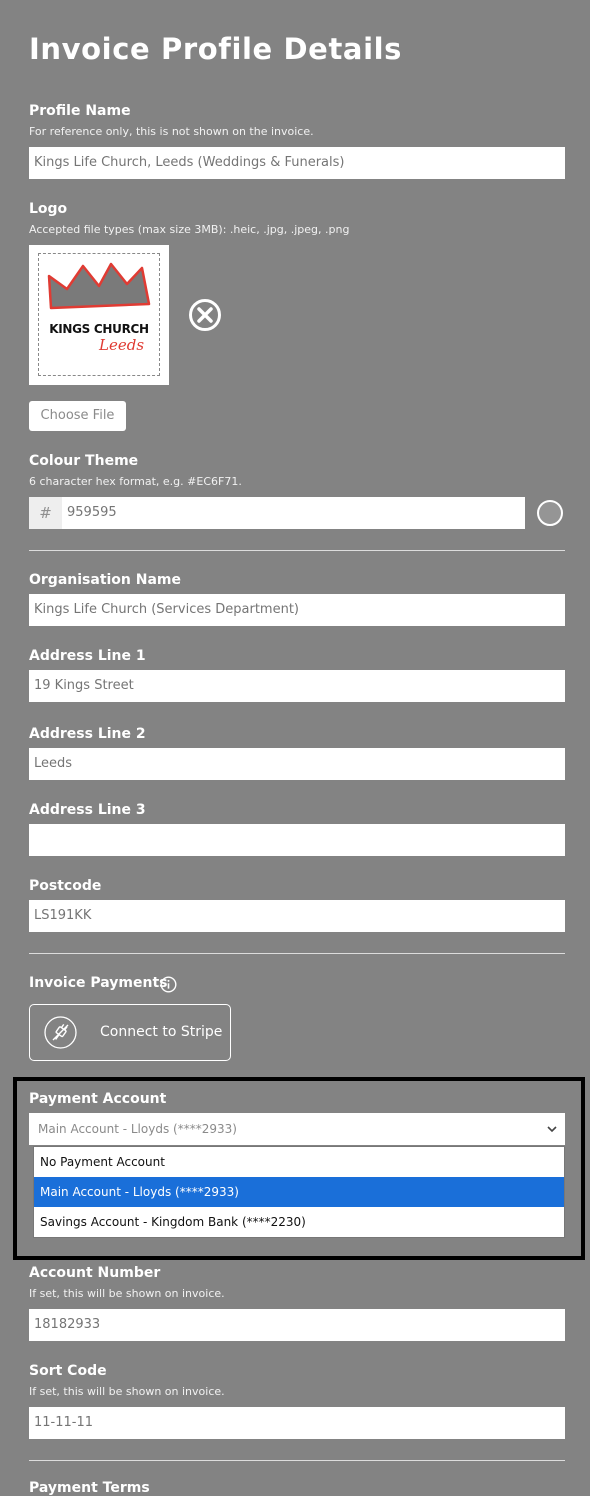 The width and height of the screenshot is (590, 1496). I want to click on highlight-box, so click(299, 1168).